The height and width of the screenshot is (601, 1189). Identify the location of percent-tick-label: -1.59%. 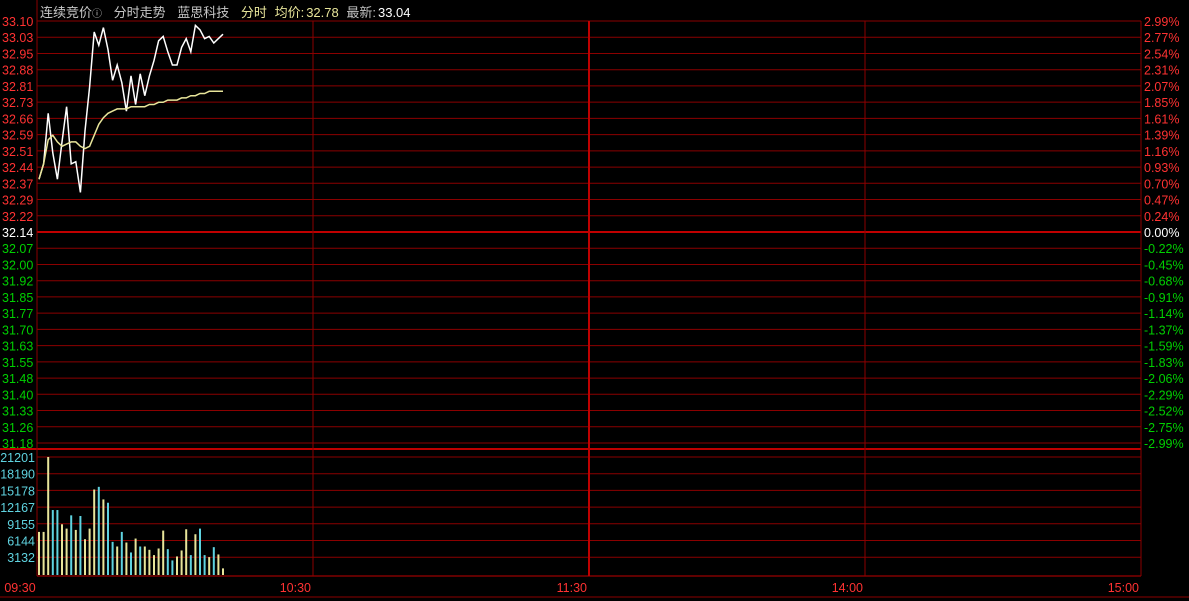
(1164, 347).